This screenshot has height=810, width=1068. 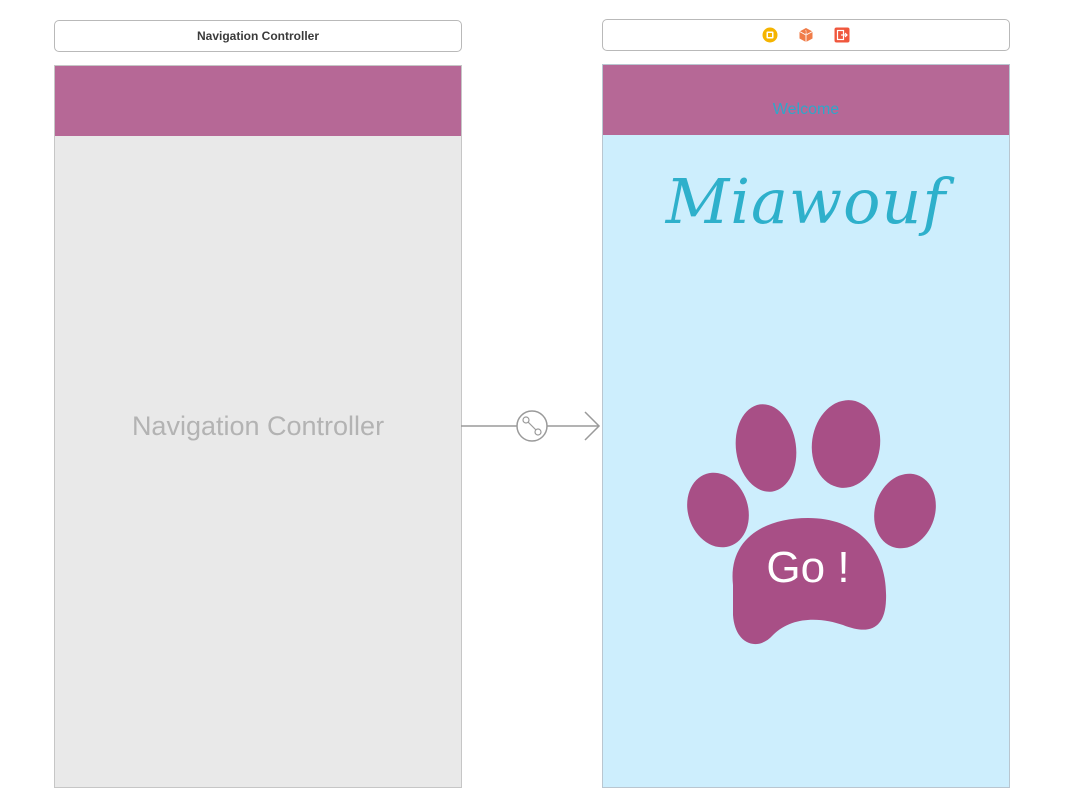 I want to click on navigation-controller-scene-bar: Navigation Controller, so click(x=258, y=36).